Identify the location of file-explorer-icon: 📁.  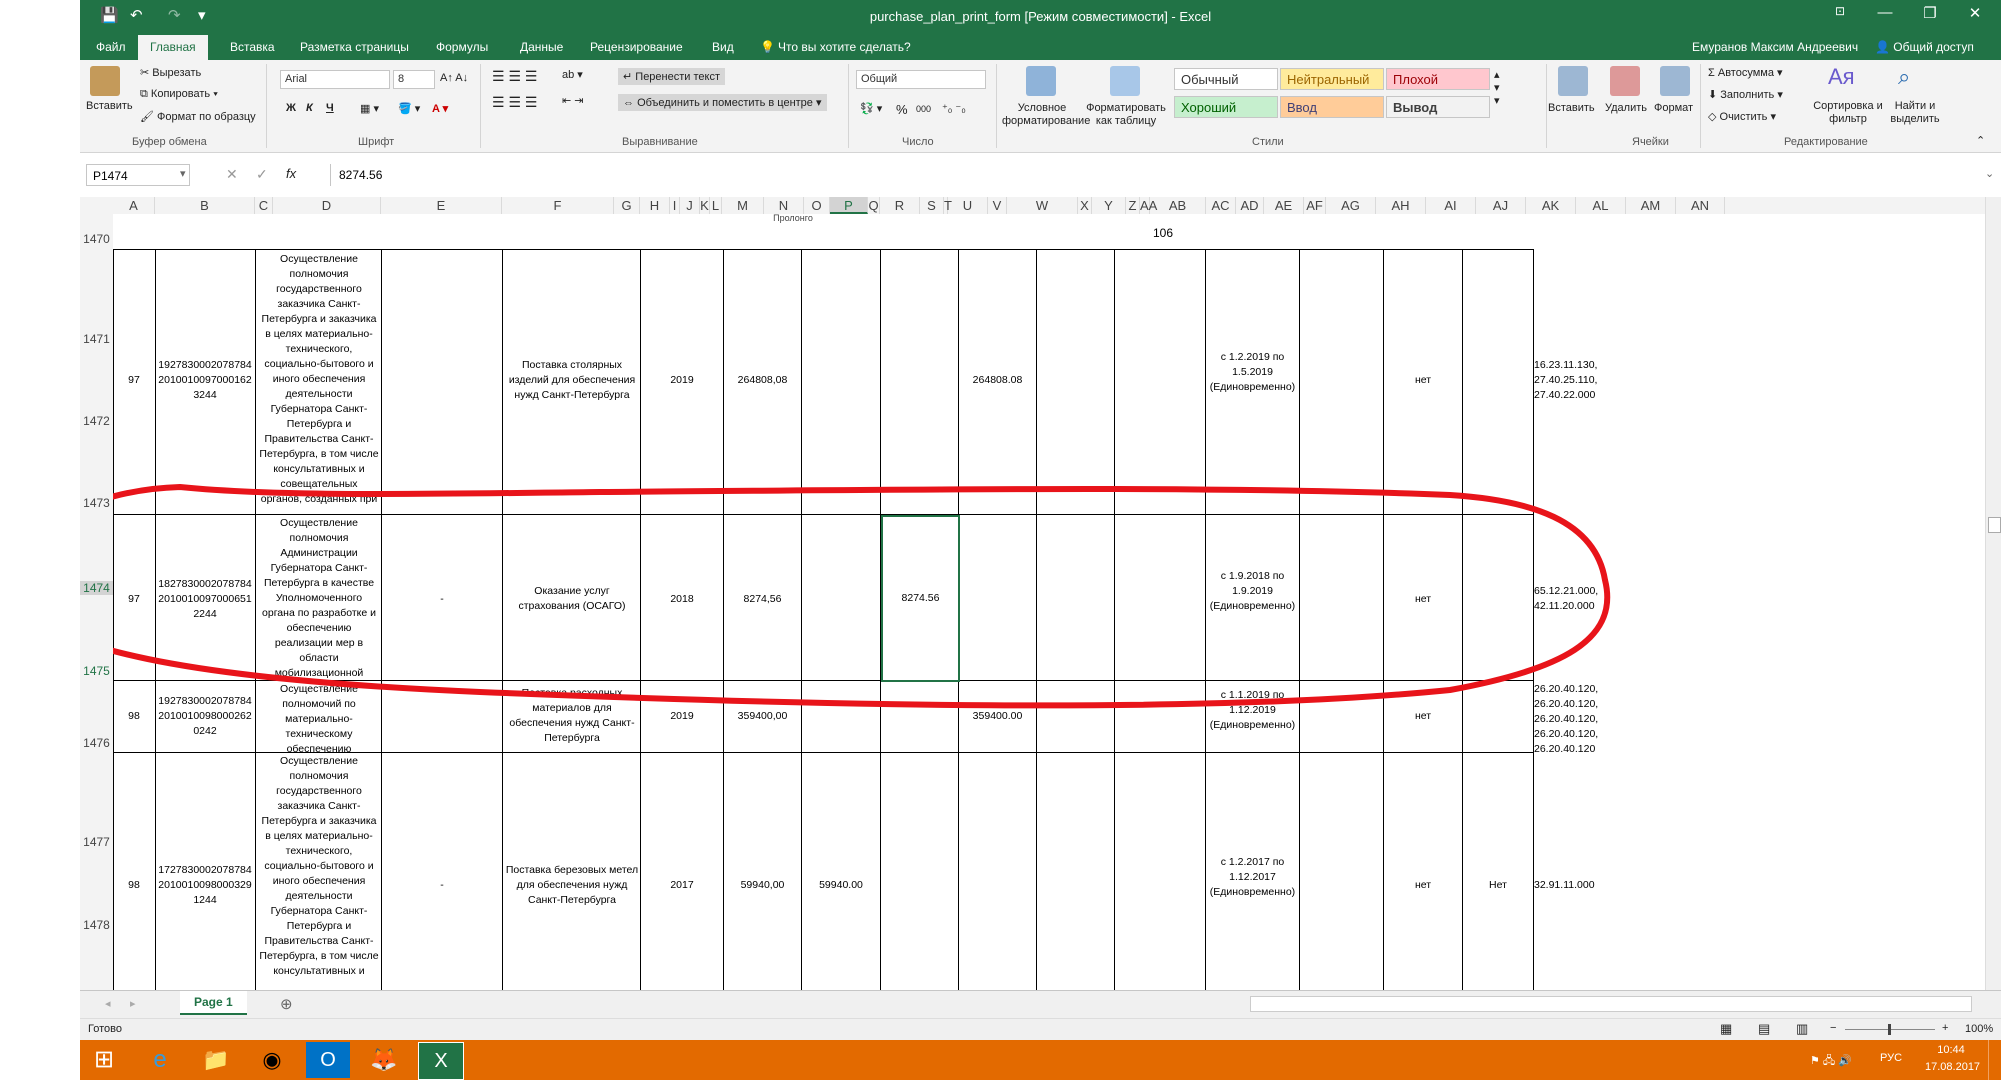
(216, 1060).